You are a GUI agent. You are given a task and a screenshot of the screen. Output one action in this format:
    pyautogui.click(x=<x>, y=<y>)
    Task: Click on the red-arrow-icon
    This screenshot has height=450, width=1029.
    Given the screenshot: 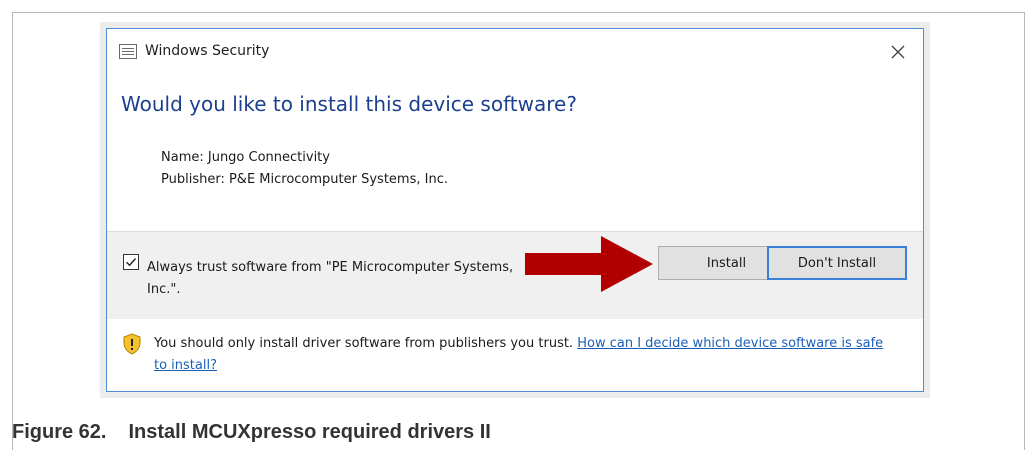 What is the action you would take?
    pyautogui.click(x=589, y=264)
    